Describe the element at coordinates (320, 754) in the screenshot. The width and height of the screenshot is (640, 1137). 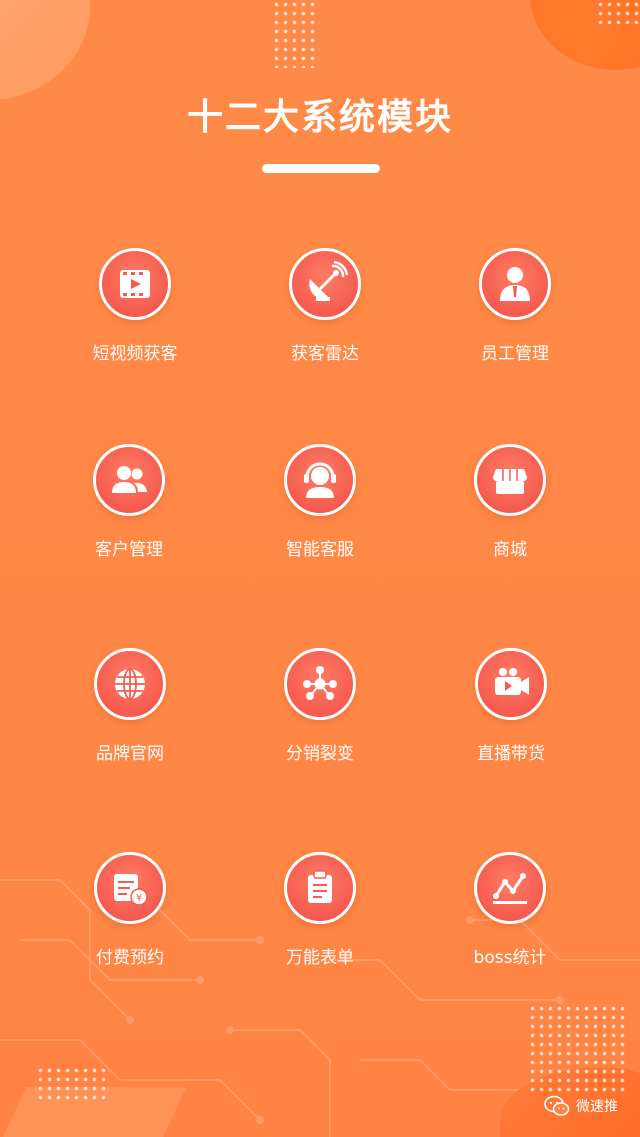
I see `module-label: 分销裂变` at that location.